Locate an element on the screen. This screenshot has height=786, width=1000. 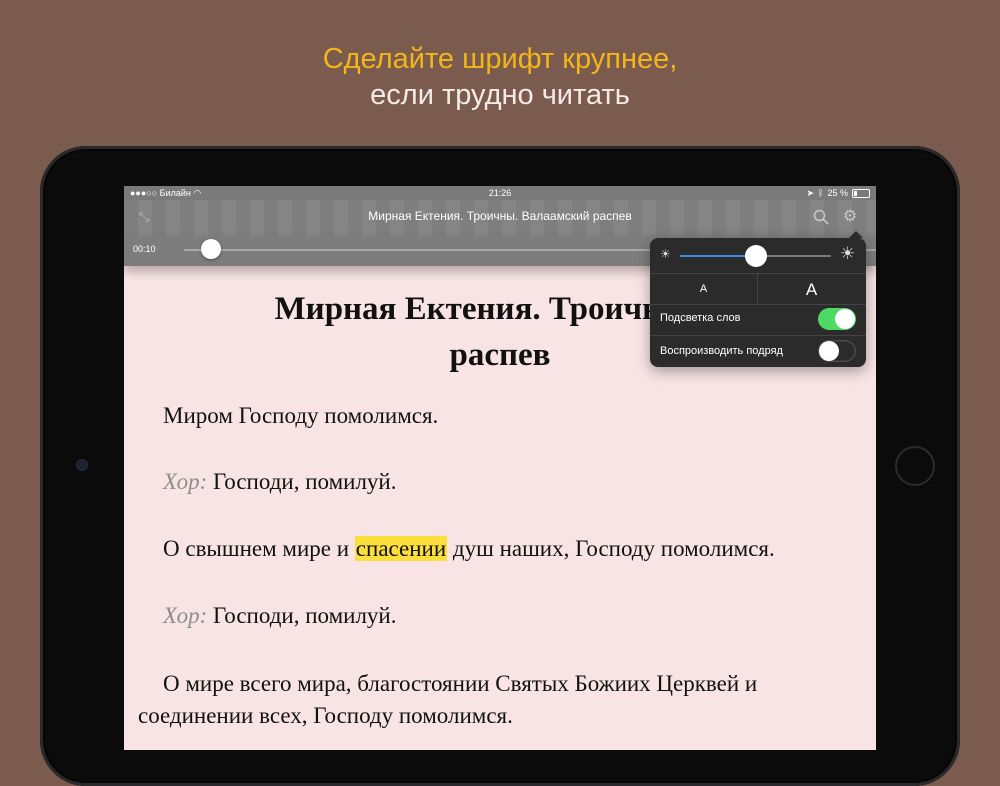
search-icon is located at coordinates (821, 217).